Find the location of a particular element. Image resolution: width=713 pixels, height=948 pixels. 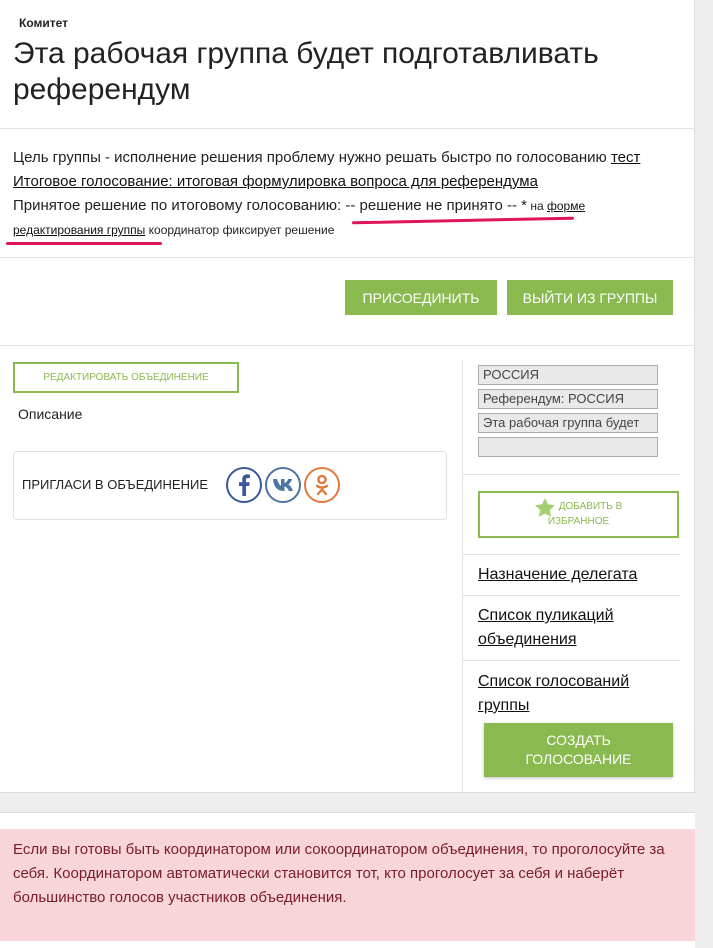

share-box: ПРИГЛАСИ В ОБЪЕДИНЕНИЕ is located at coordinates (230, 485).